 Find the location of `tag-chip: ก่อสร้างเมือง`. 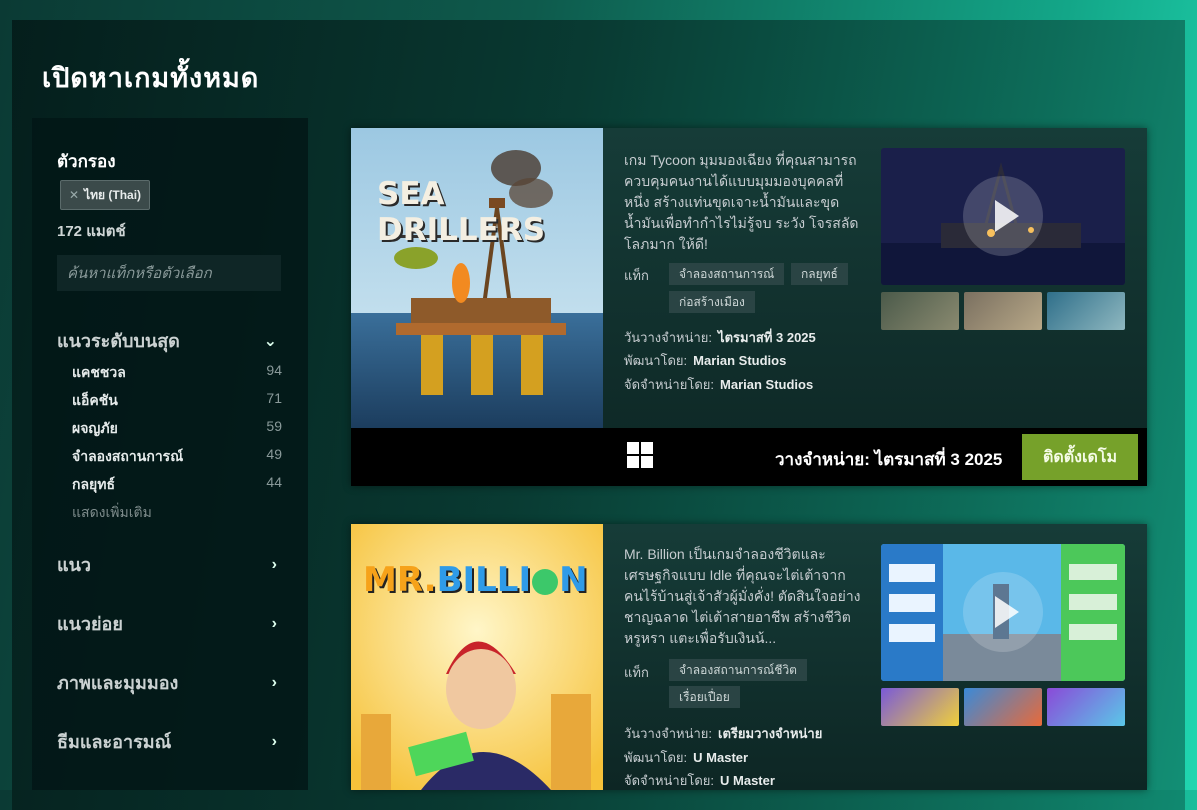

tag-chip: ก่อสร้างเมือง is located at coordinates (712, 302).